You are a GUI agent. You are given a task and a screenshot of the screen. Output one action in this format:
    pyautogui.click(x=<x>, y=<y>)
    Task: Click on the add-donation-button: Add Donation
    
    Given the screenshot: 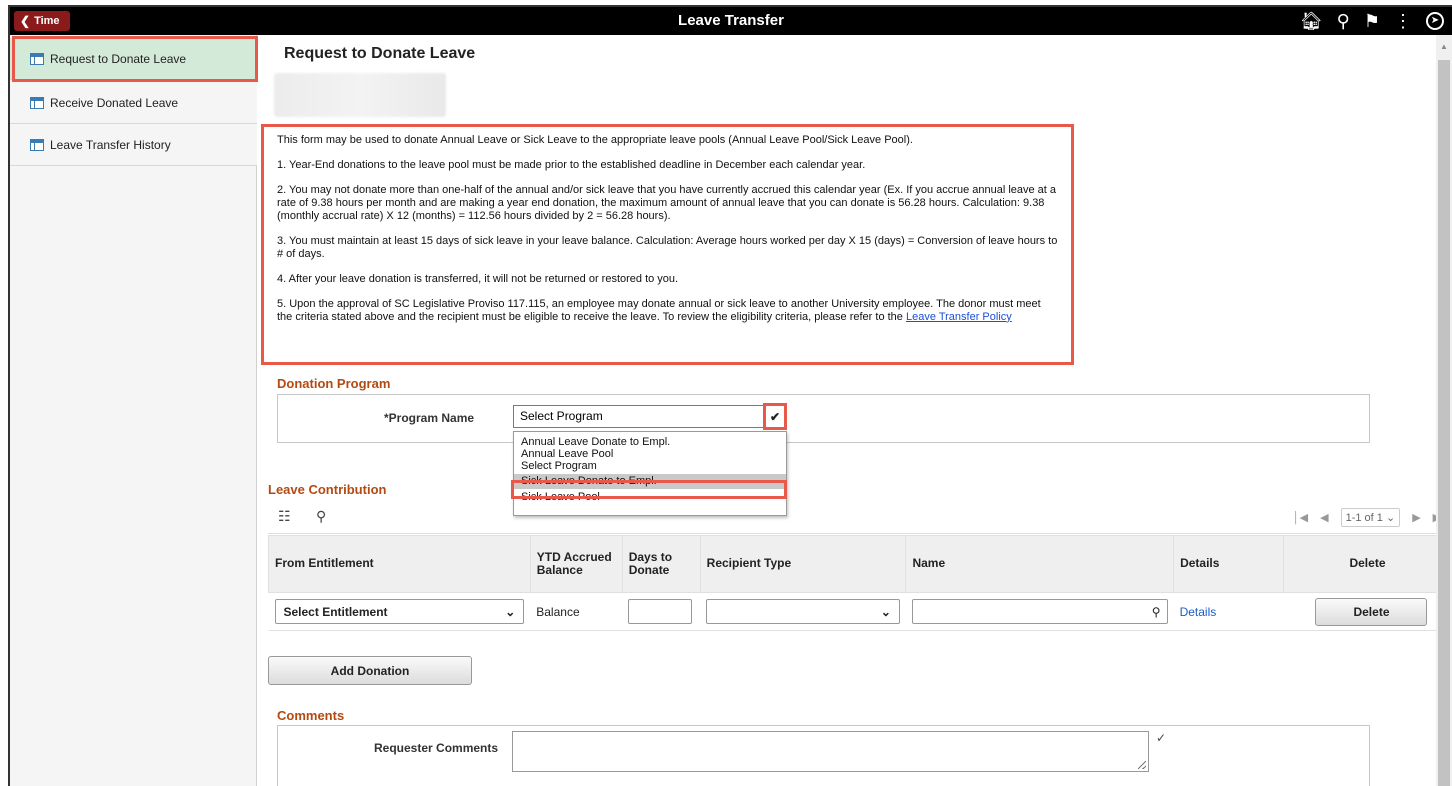 What is the action you would take?
    pyautogui.click(x=370, y=670)
    